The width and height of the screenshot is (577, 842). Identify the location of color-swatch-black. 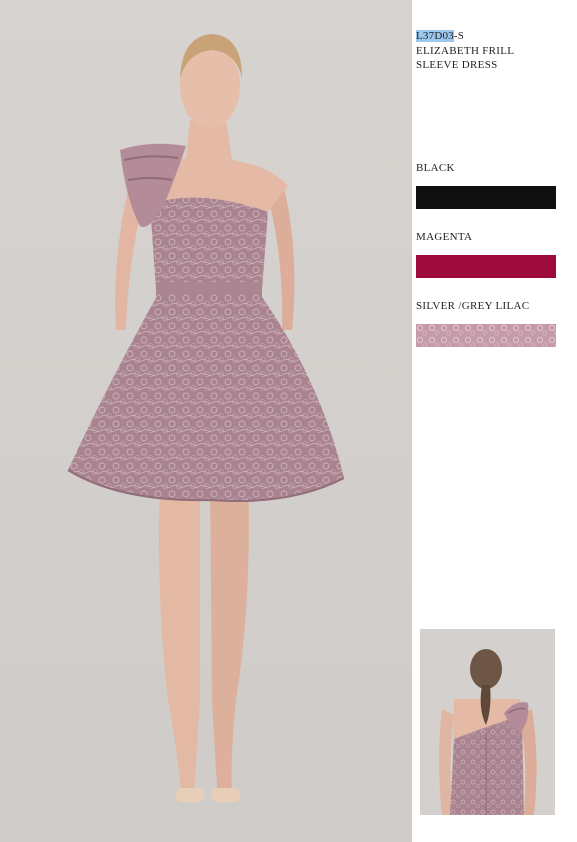
(486, 197).